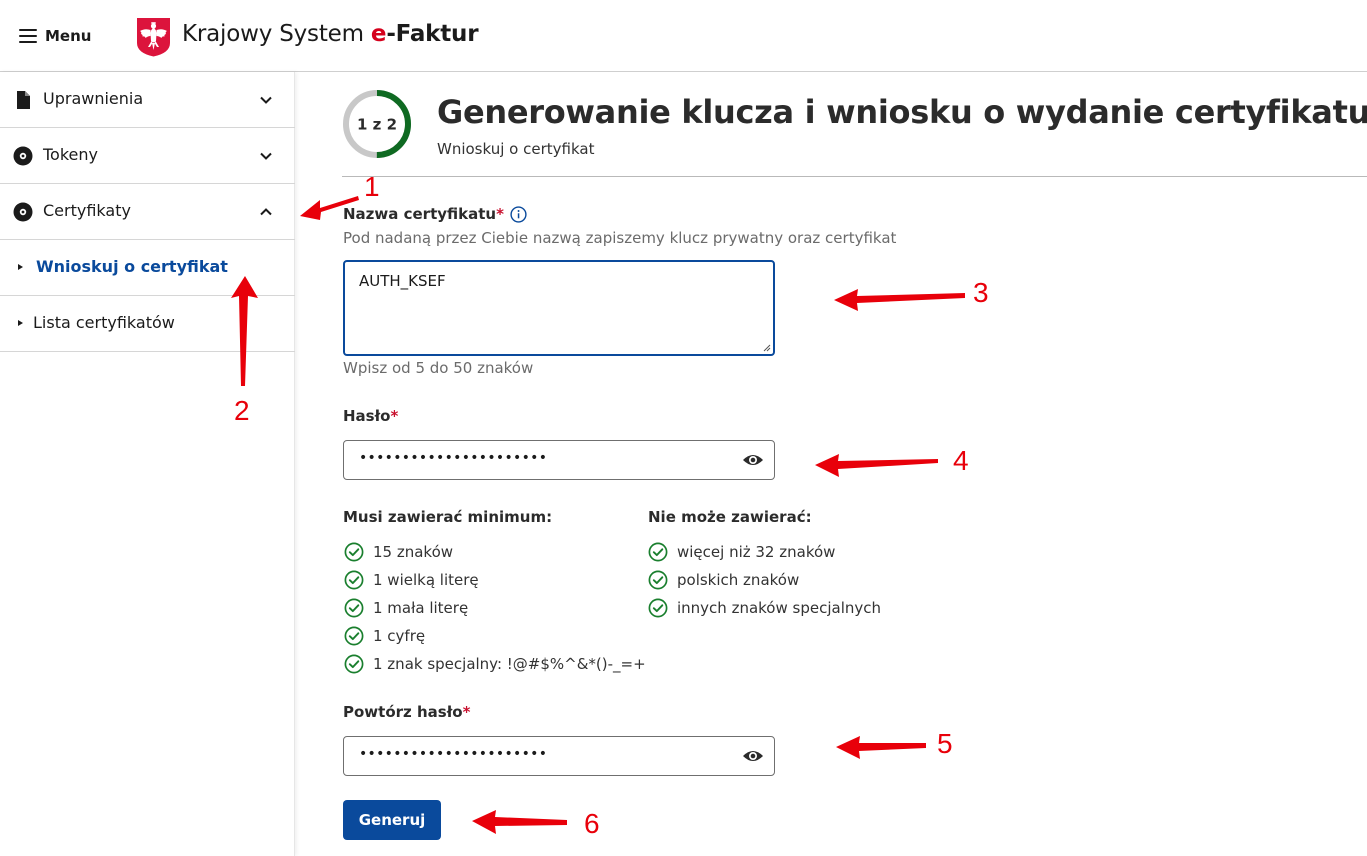  I want to click on cert-name-label: Nazwa certyfikatu*, so click(423, 214).